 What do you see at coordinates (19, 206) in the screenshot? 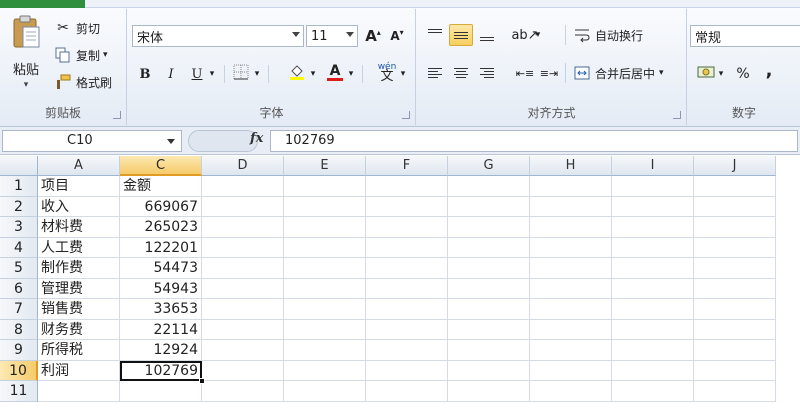
I see `row-header-2: 2` at bounding box center [19, 206].